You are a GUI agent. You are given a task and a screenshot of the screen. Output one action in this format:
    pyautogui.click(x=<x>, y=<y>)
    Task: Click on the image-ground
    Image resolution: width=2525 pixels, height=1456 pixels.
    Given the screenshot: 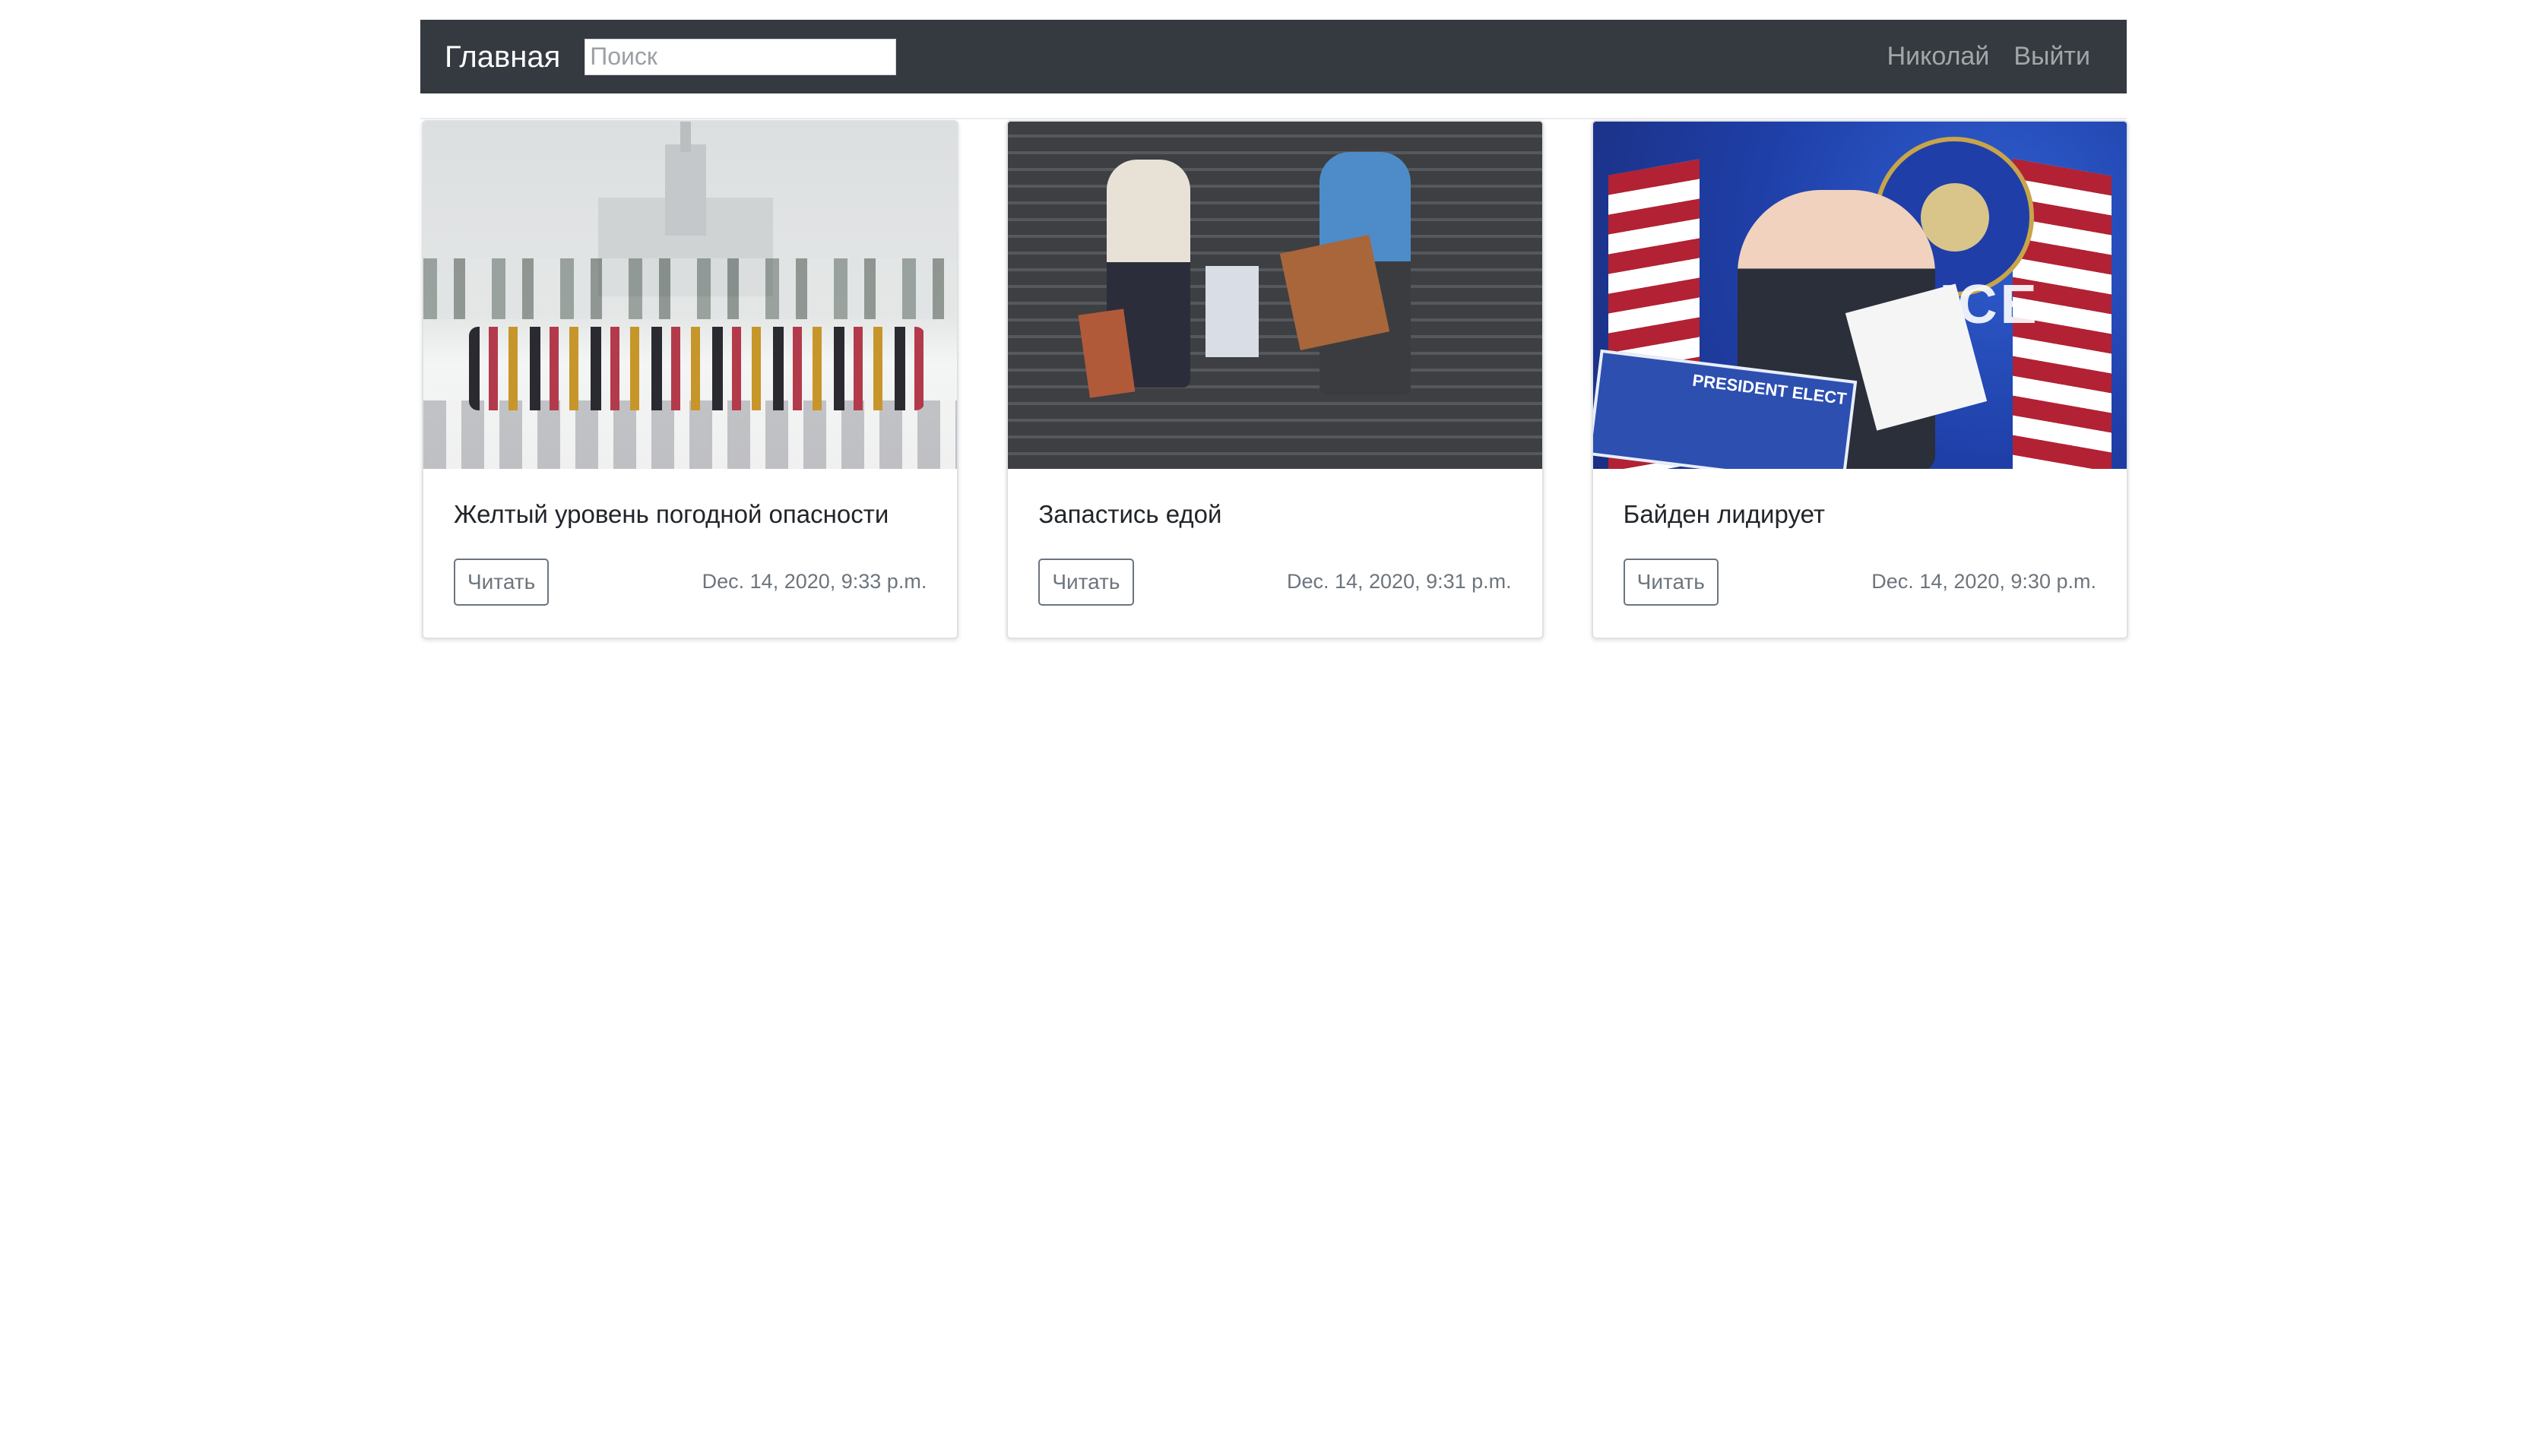 What is the action you would take?
    pyautogui.click(x=690, y=434)
    